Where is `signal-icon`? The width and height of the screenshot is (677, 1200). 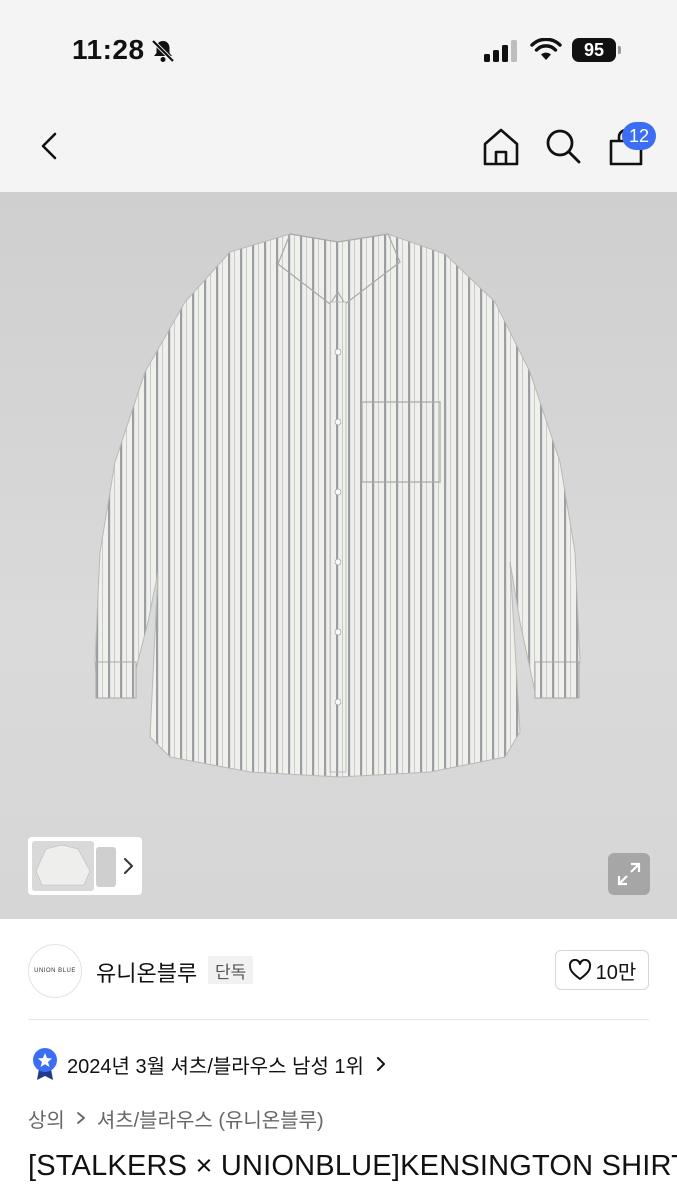 signal-icon is located at coordinates (500, 51).